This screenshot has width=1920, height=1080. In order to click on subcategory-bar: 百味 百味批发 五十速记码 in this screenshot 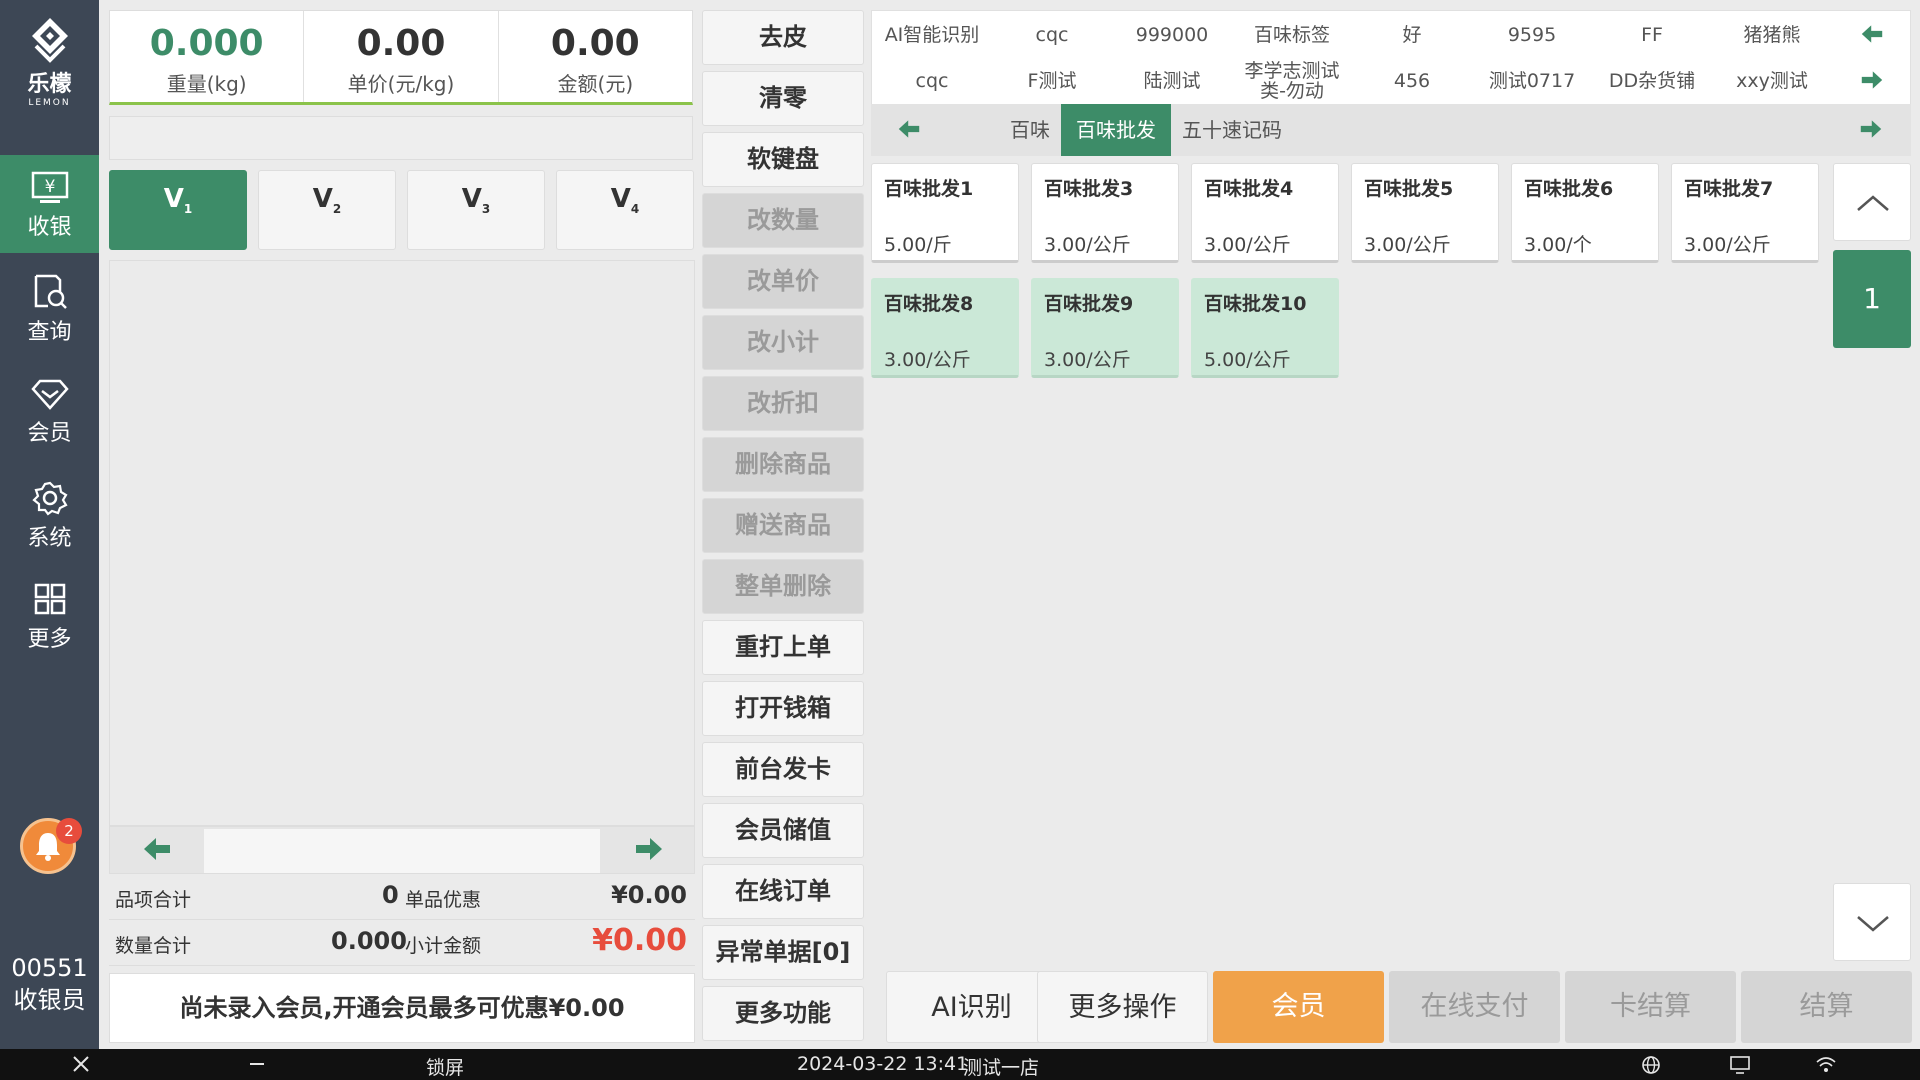, I will do `click(1391, 130)`.